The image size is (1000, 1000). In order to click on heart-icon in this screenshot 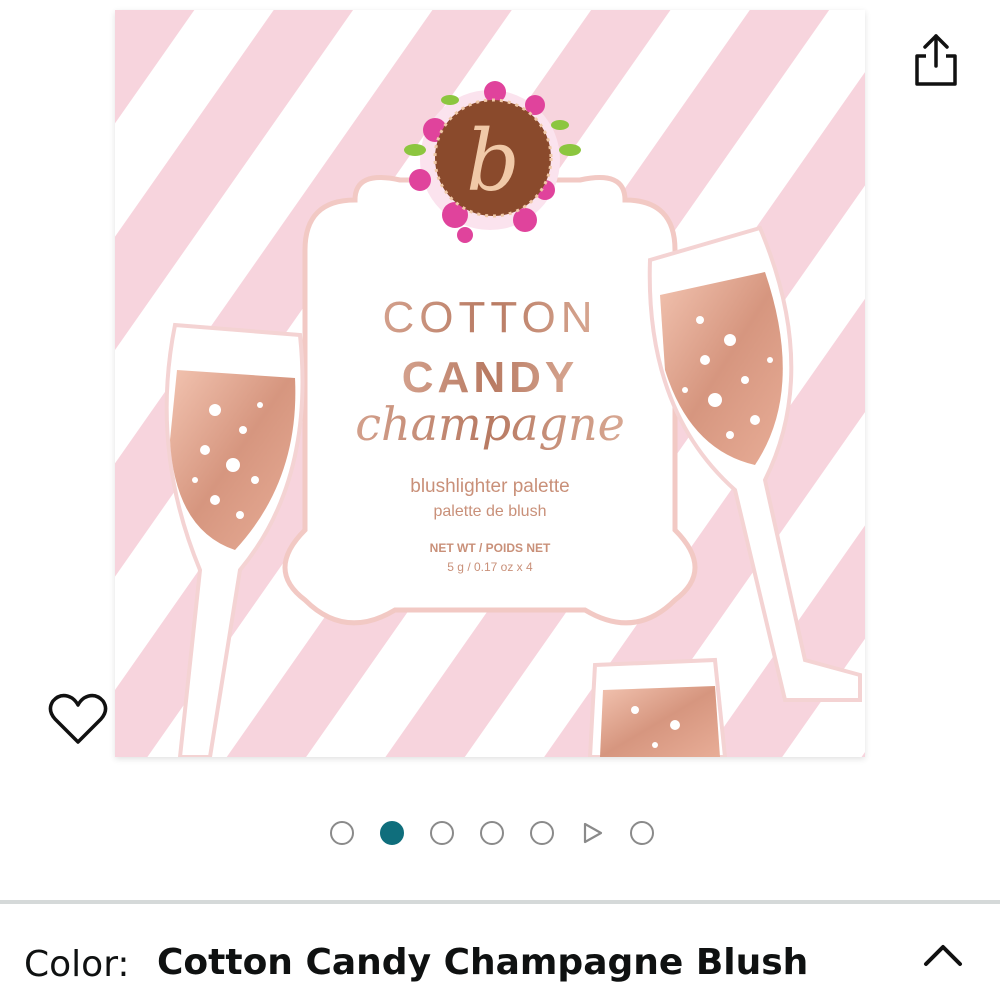, I will do `click(78, 718)`.